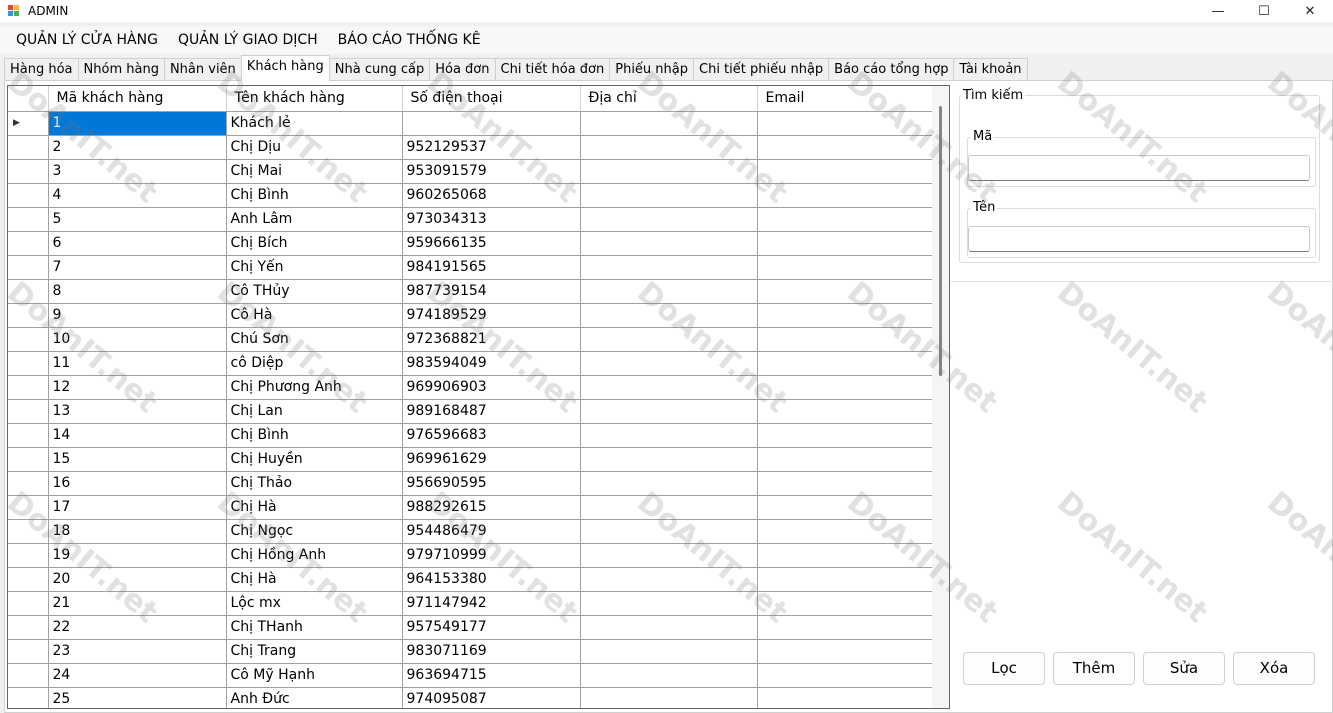 The image size is (1333, 713). I want to click on table-row: 6 Chị Bích 959666135, so click(471, 243).